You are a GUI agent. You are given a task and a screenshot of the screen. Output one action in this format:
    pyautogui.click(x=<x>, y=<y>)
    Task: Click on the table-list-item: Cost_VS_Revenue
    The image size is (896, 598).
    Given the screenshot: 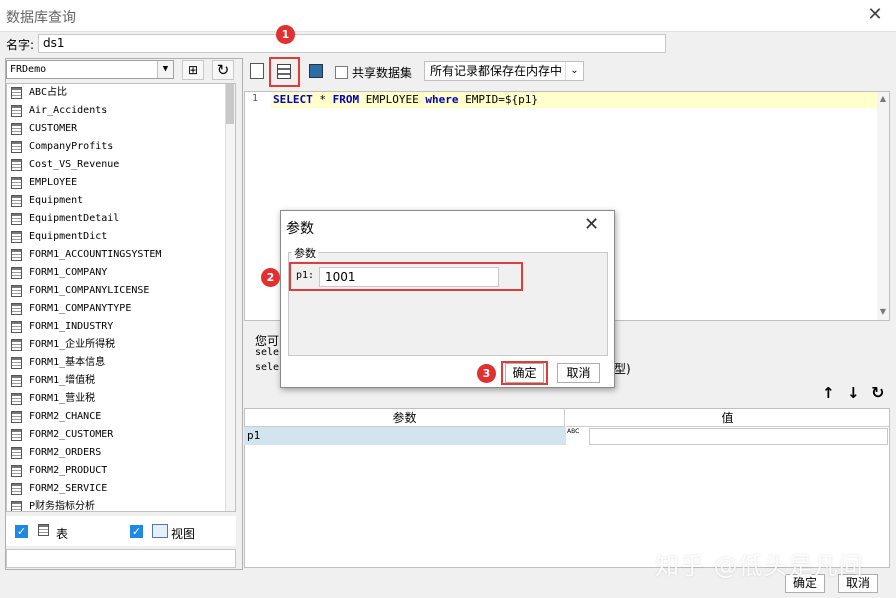 What is the action you would take?
    pyautogui.click(x=119, y=165)
    